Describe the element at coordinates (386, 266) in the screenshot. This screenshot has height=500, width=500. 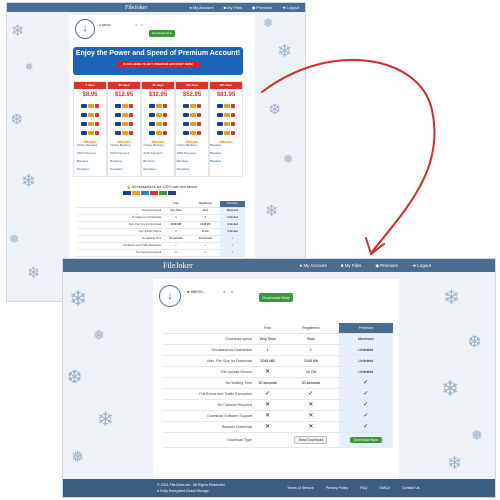
I see `nav-premium: ◆ Premium` at that location.